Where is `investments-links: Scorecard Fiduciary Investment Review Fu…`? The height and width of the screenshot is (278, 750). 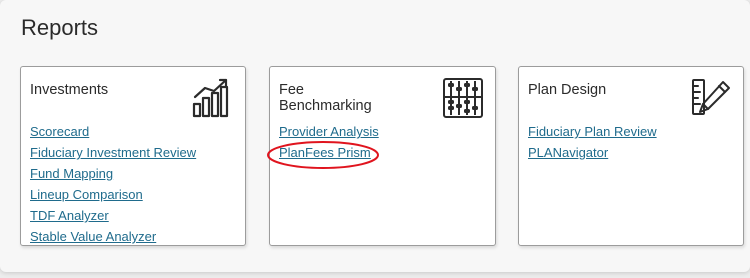 investments-links: Scorecard Fiduciary Investment Review Fu… is located at coordinates (113, 186).